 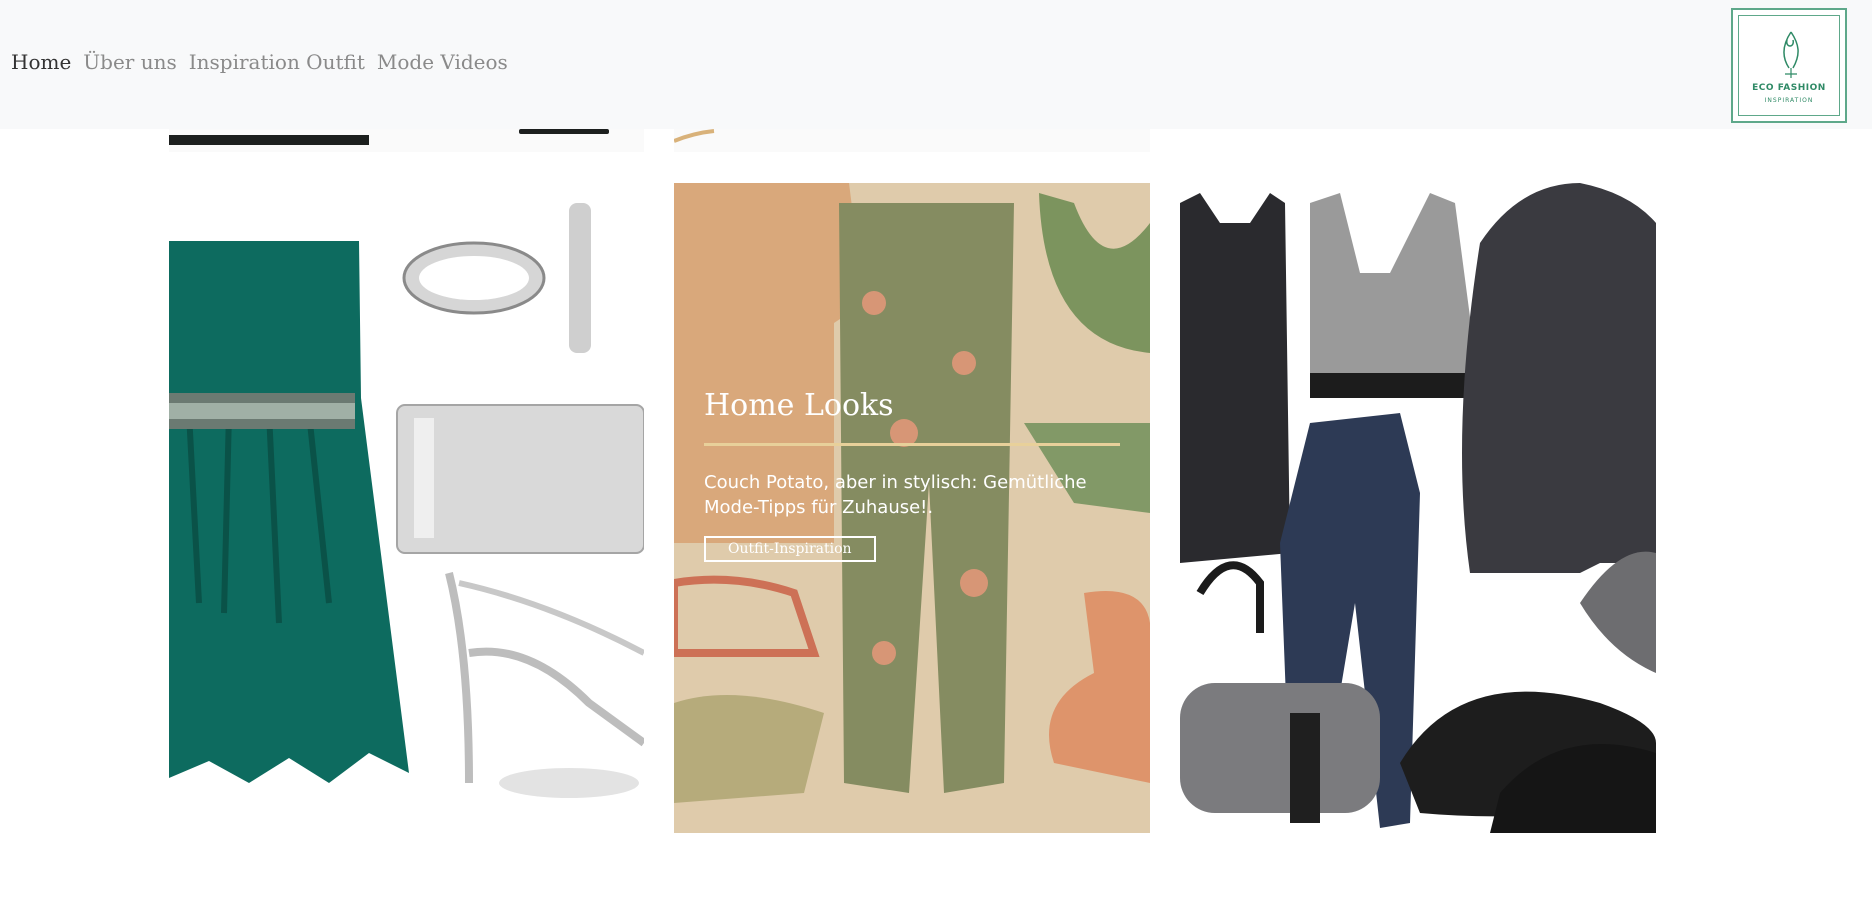 I want to click on card-title: Home Looks, so click(x=799, y=405).